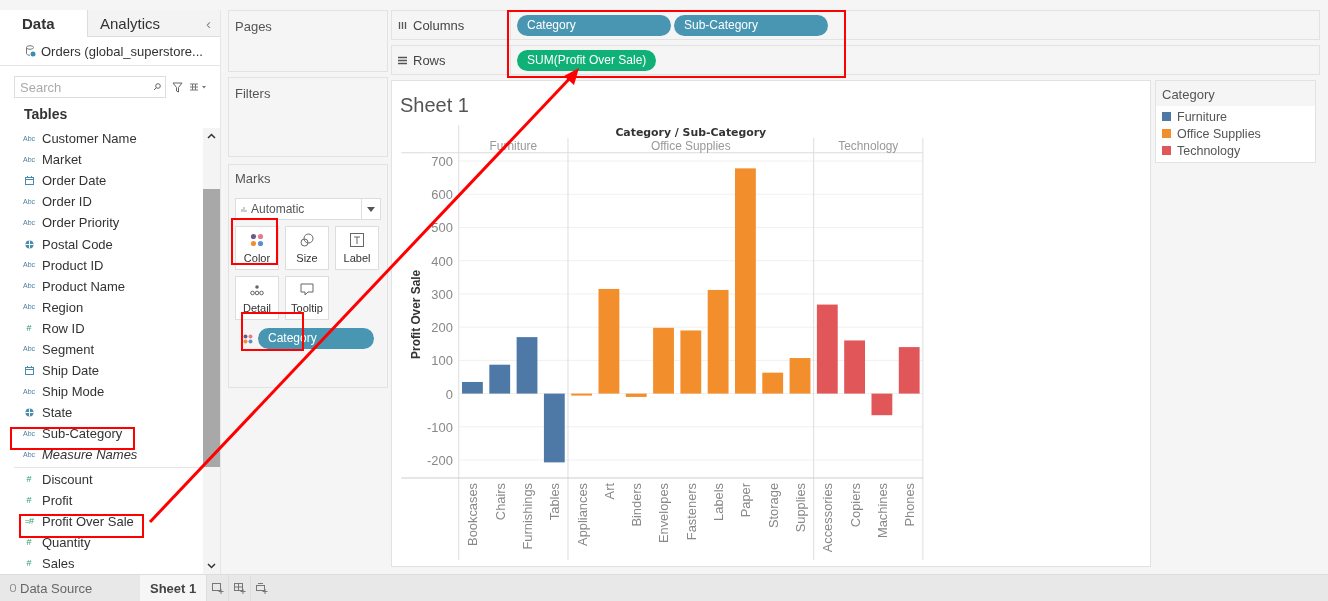  I want to click on y-tick-label: 400, so click(442, 261).